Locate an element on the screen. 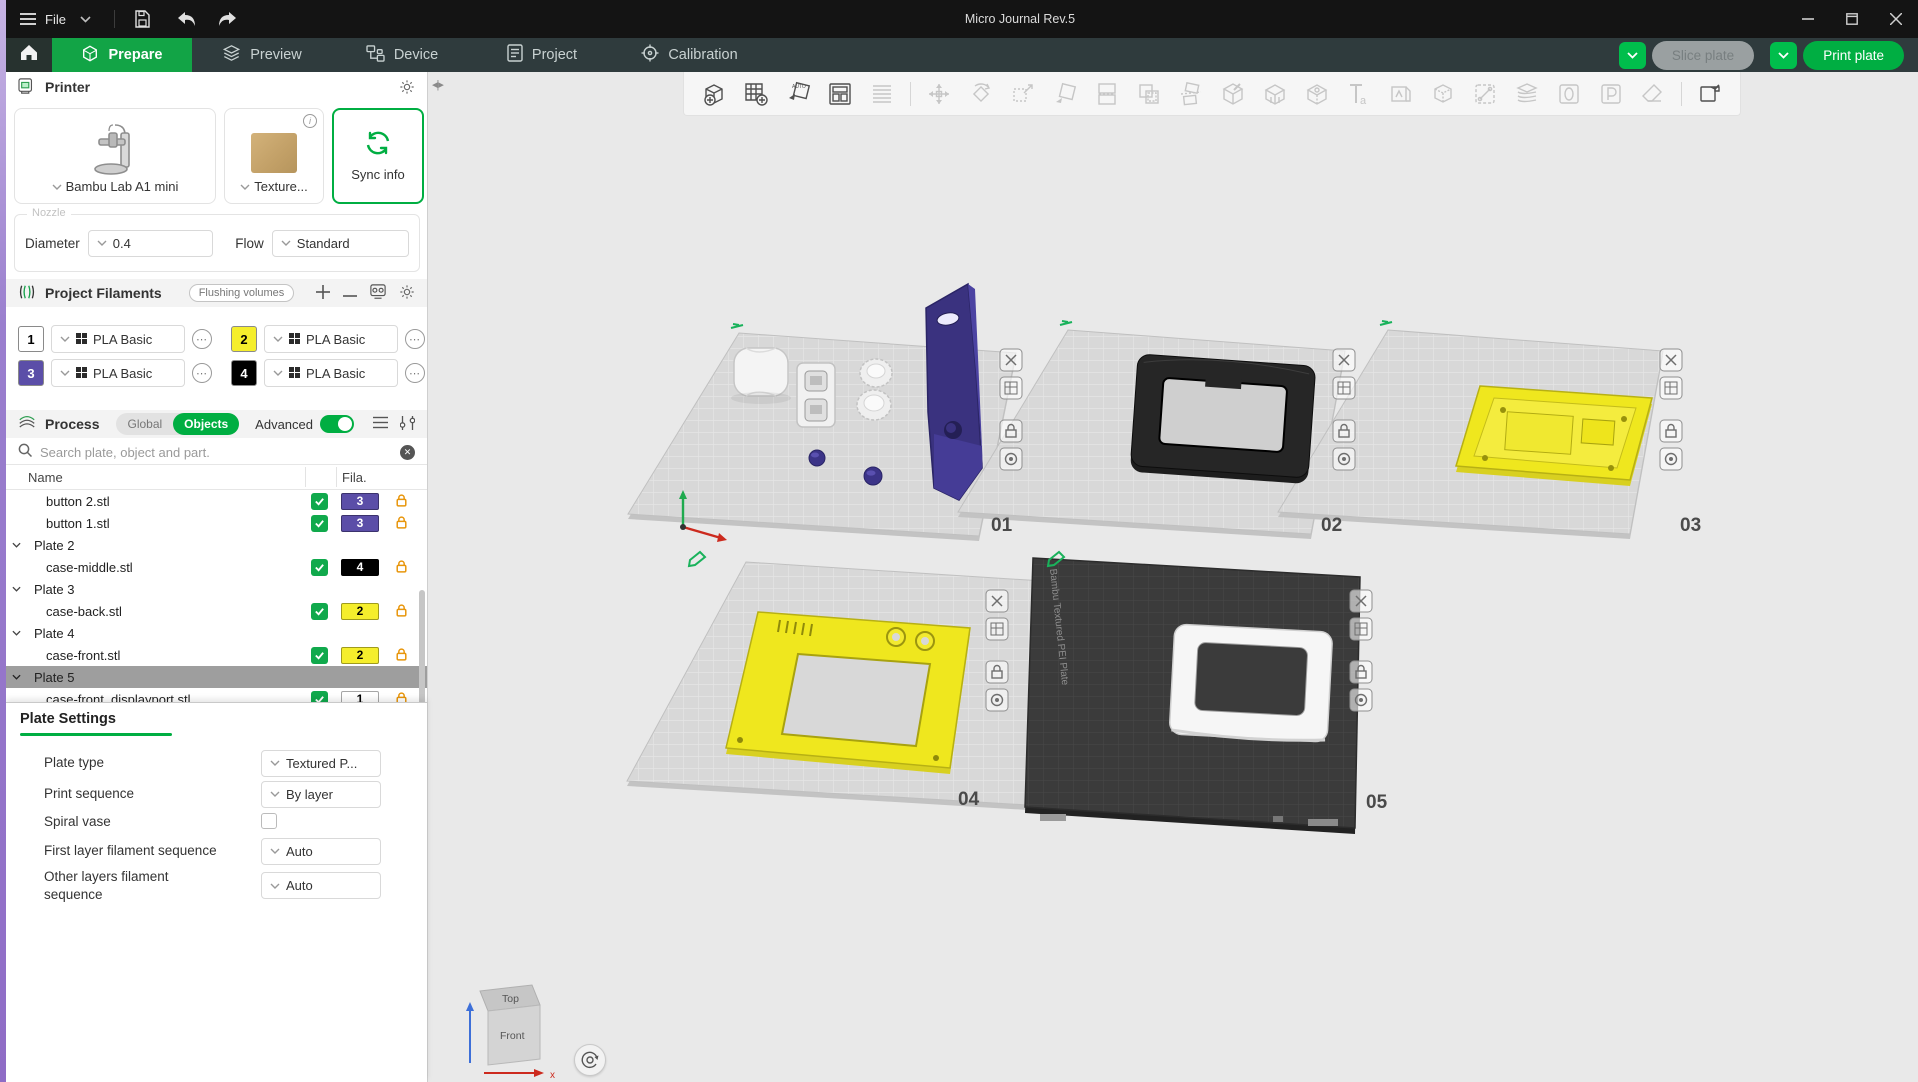 The image size is (1918, 1082). filament-badge: 1 is located at coordinates (360, 696).